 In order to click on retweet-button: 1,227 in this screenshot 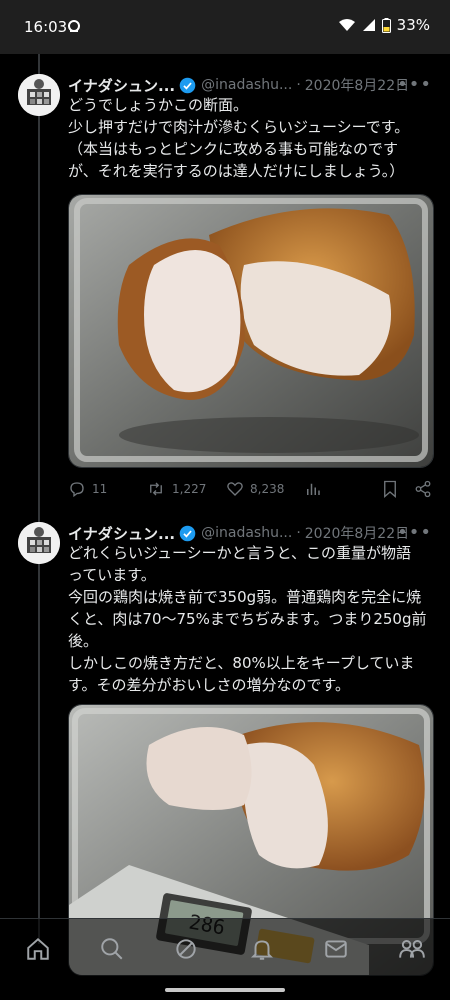, I will do `click(176, 489)`.